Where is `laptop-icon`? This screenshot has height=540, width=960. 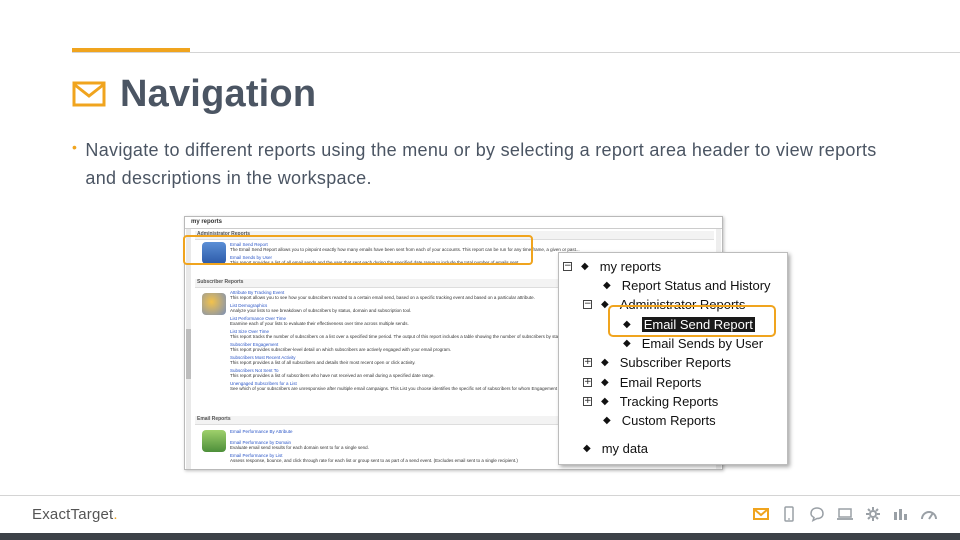
laptop-icon is located at coordinates (845, 514).